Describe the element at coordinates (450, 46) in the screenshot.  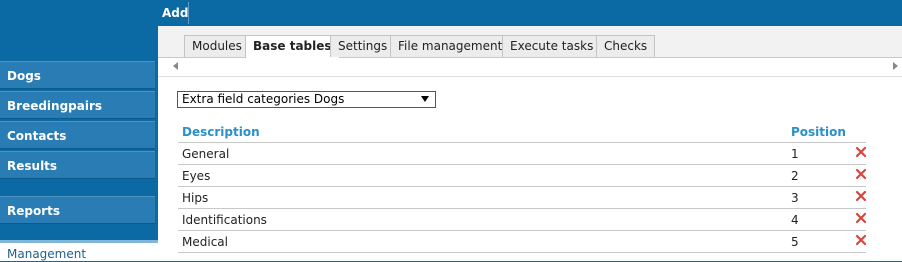
I see `tab-file-management: File management` at that location.